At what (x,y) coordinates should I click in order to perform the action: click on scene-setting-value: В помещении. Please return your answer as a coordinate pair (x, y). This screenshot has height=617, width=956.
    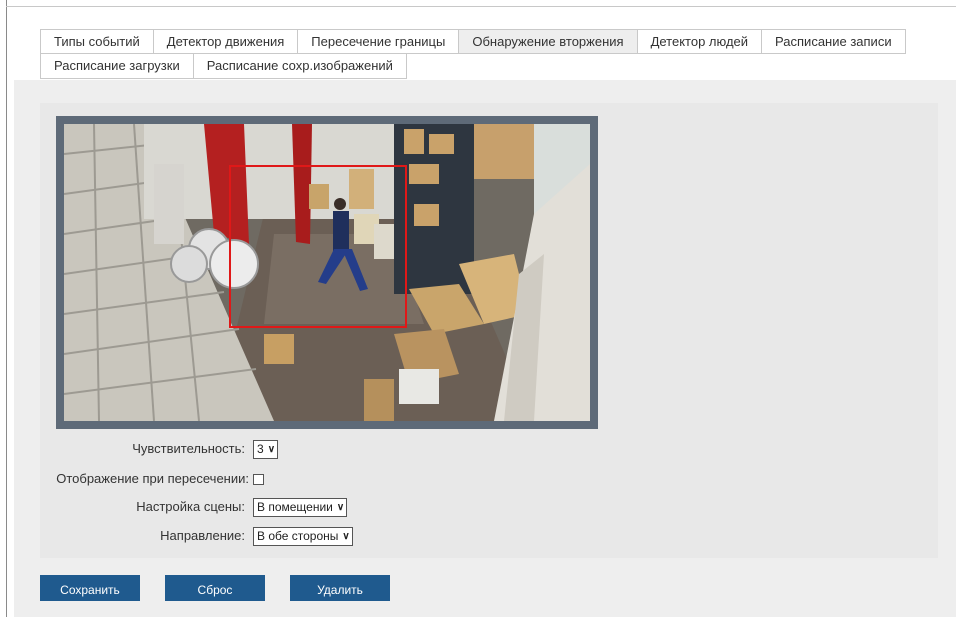
    Looking at the image, I should click on (295, 507).